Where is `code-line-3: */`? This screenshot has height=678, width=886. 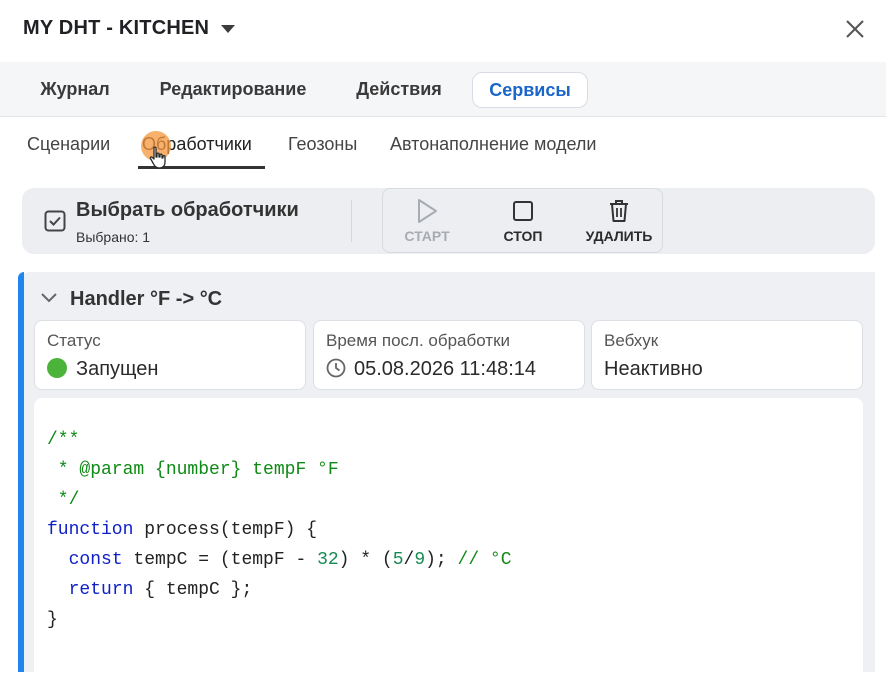 code-line-3: */ is located at coordinates (63, 500).